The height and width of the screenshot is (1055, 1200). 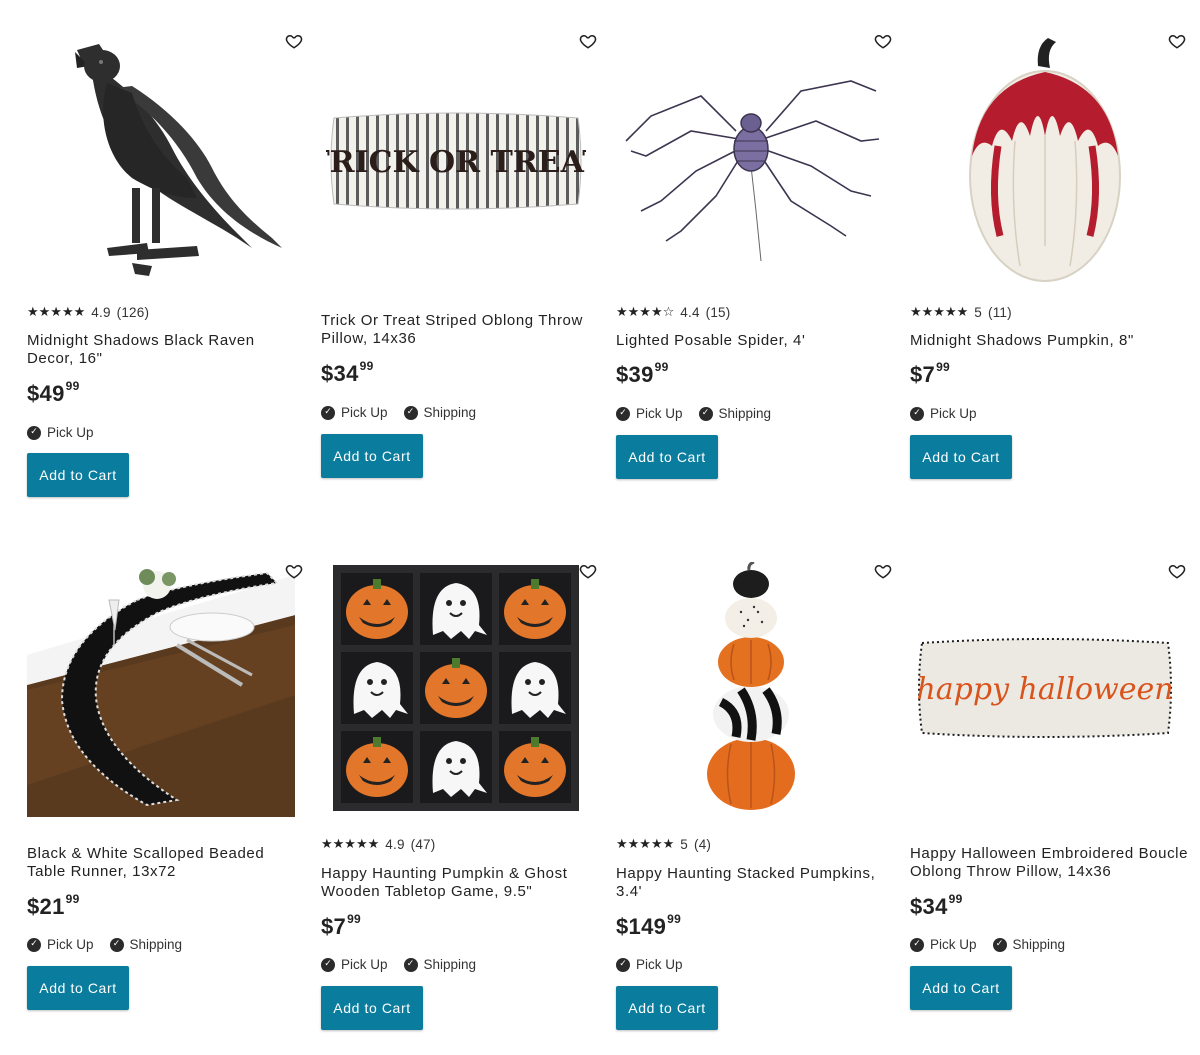 What do you see at coordinates (46, 393) in the screenshot?
I see `price-dollars: $49` at bounding box center [46, 393].